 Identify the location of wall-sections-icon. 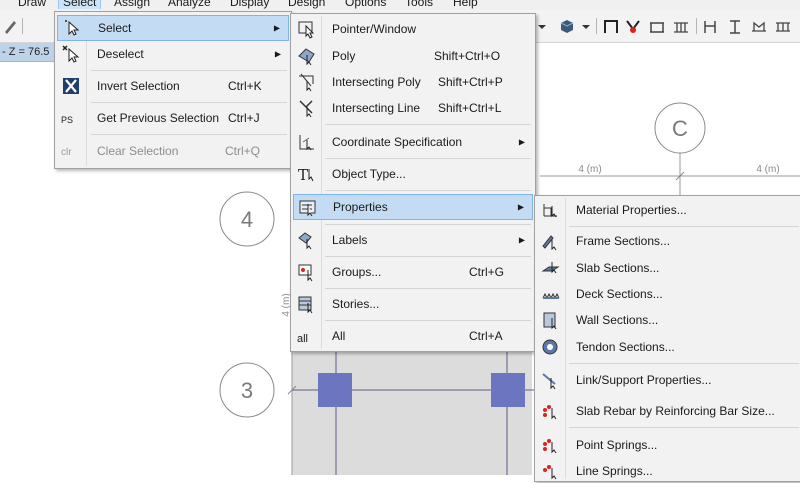
(550, 321).